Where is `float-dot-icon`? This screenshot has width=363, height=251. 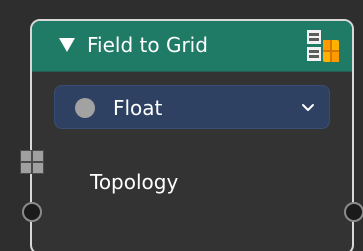
float-dot-icon is located at coordinates (85, 108).